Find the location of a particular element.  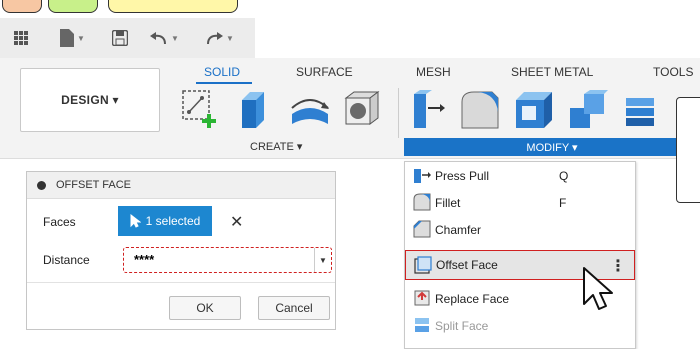

menu-item-chamfer: Chamfer is located at coordinates (520, 229).